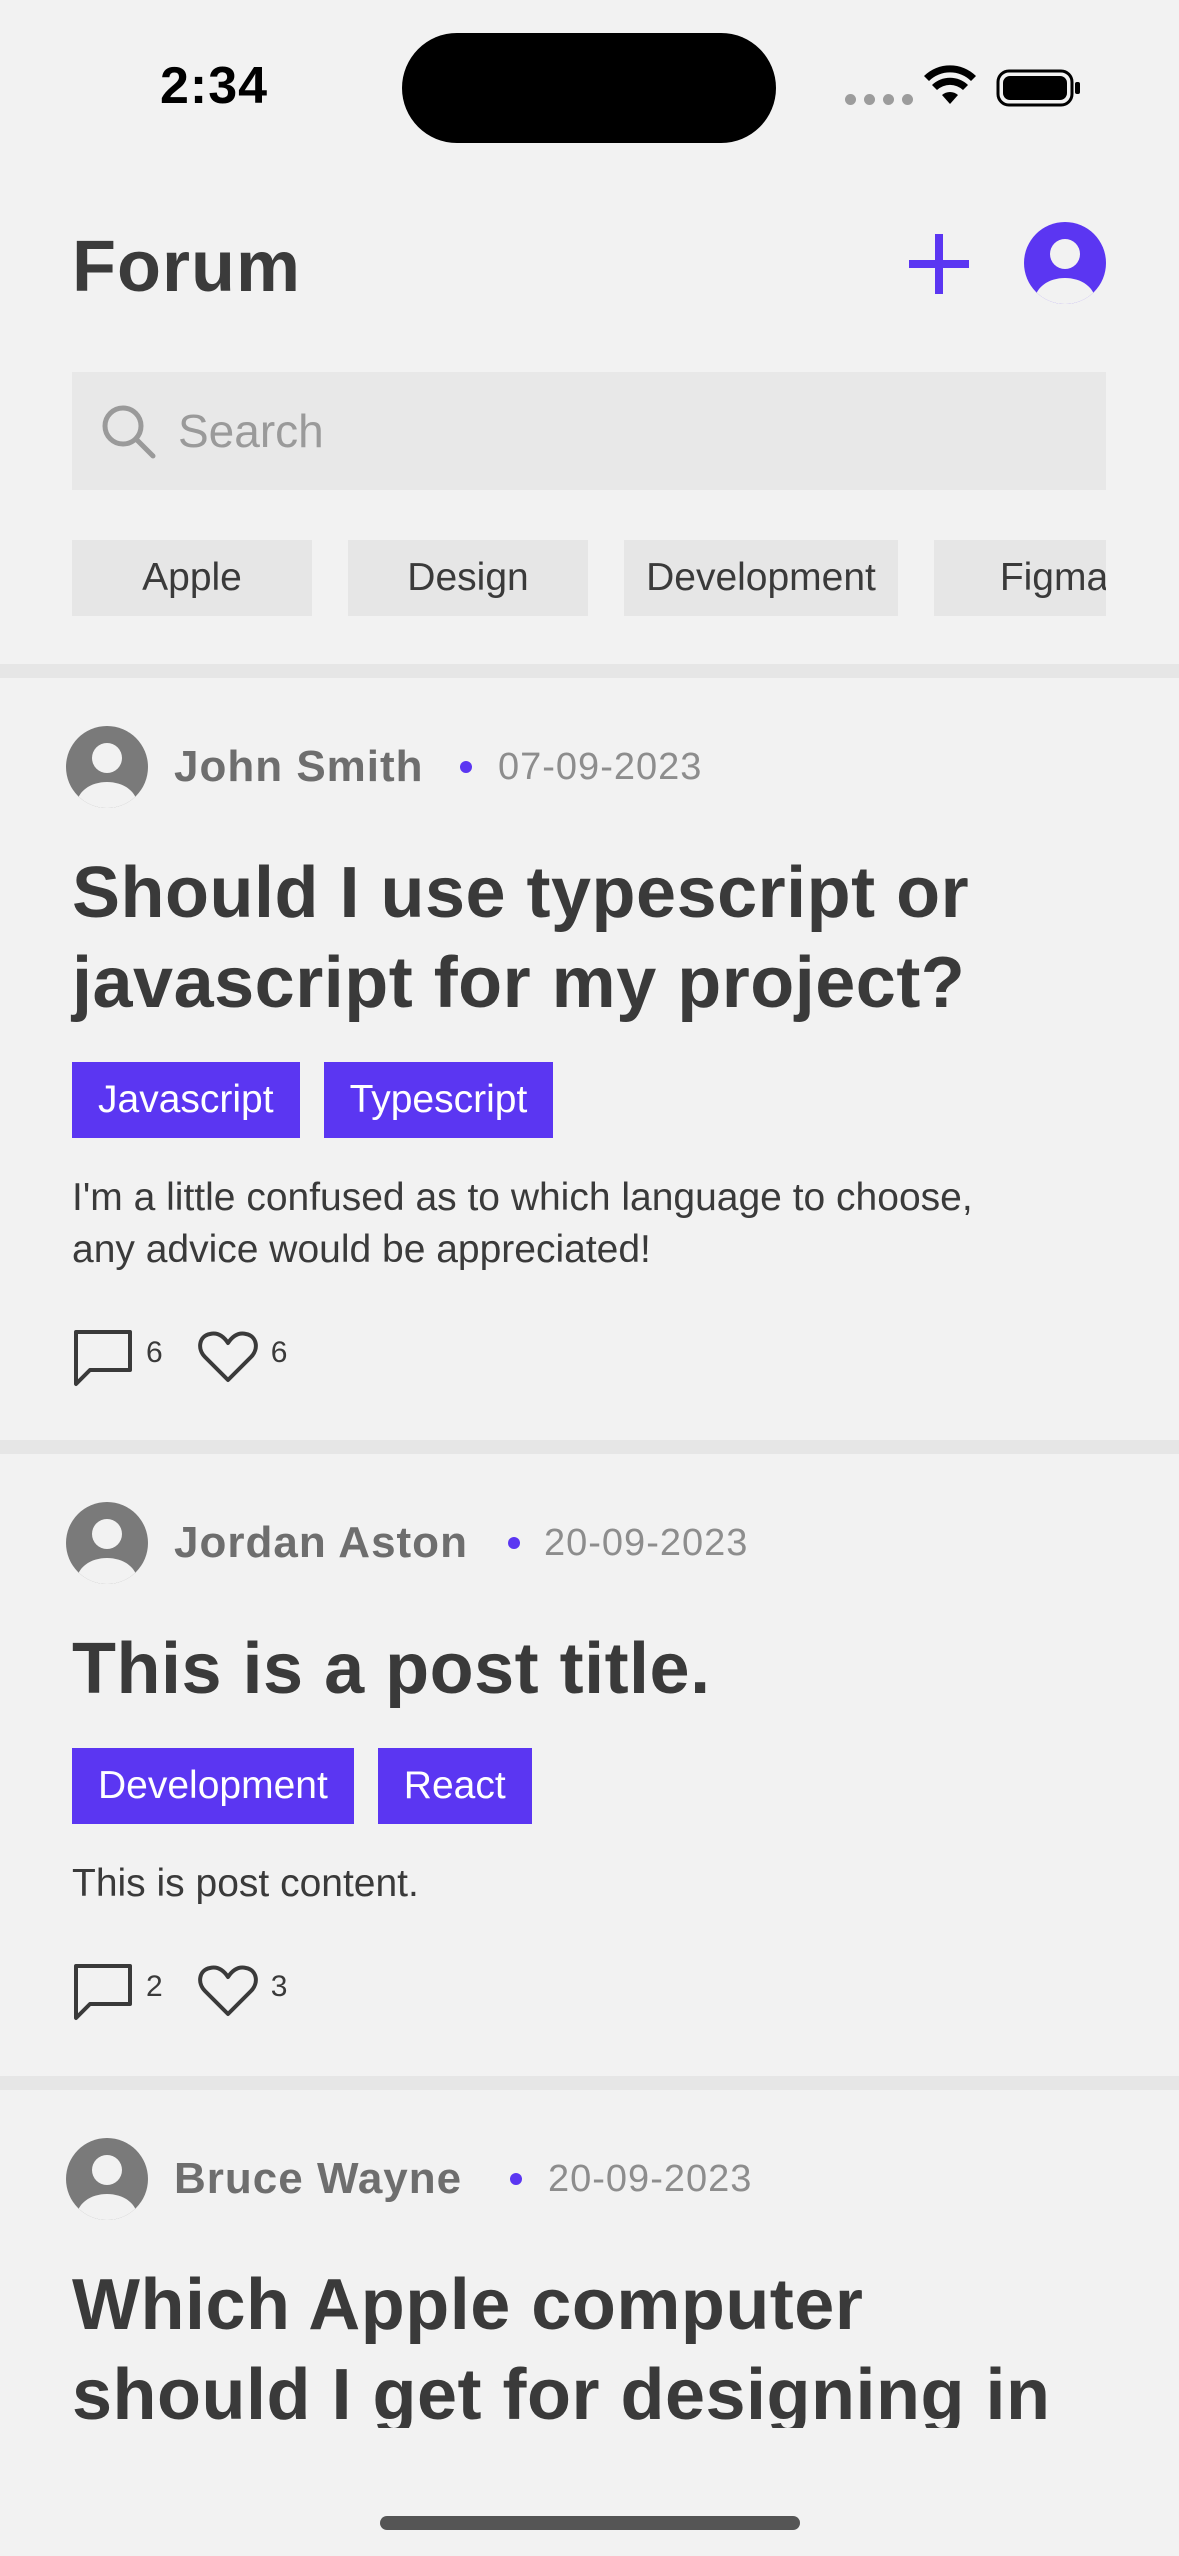 The width and height of the screenshot is (1179, 2556). Describe the element at coordinates (179, 1991) in the screenshot. I see `post-actions: 2 3` at that location.